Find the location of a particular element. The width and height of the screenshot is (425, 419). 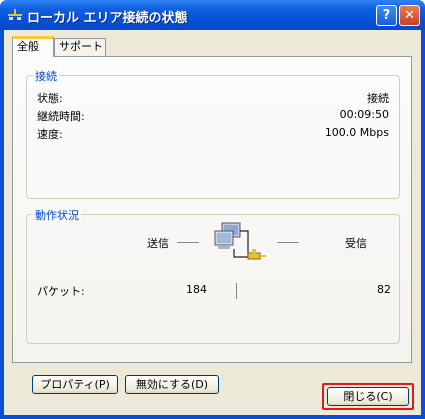

tab-support-label: サポート is located at coordinates (81, 46).